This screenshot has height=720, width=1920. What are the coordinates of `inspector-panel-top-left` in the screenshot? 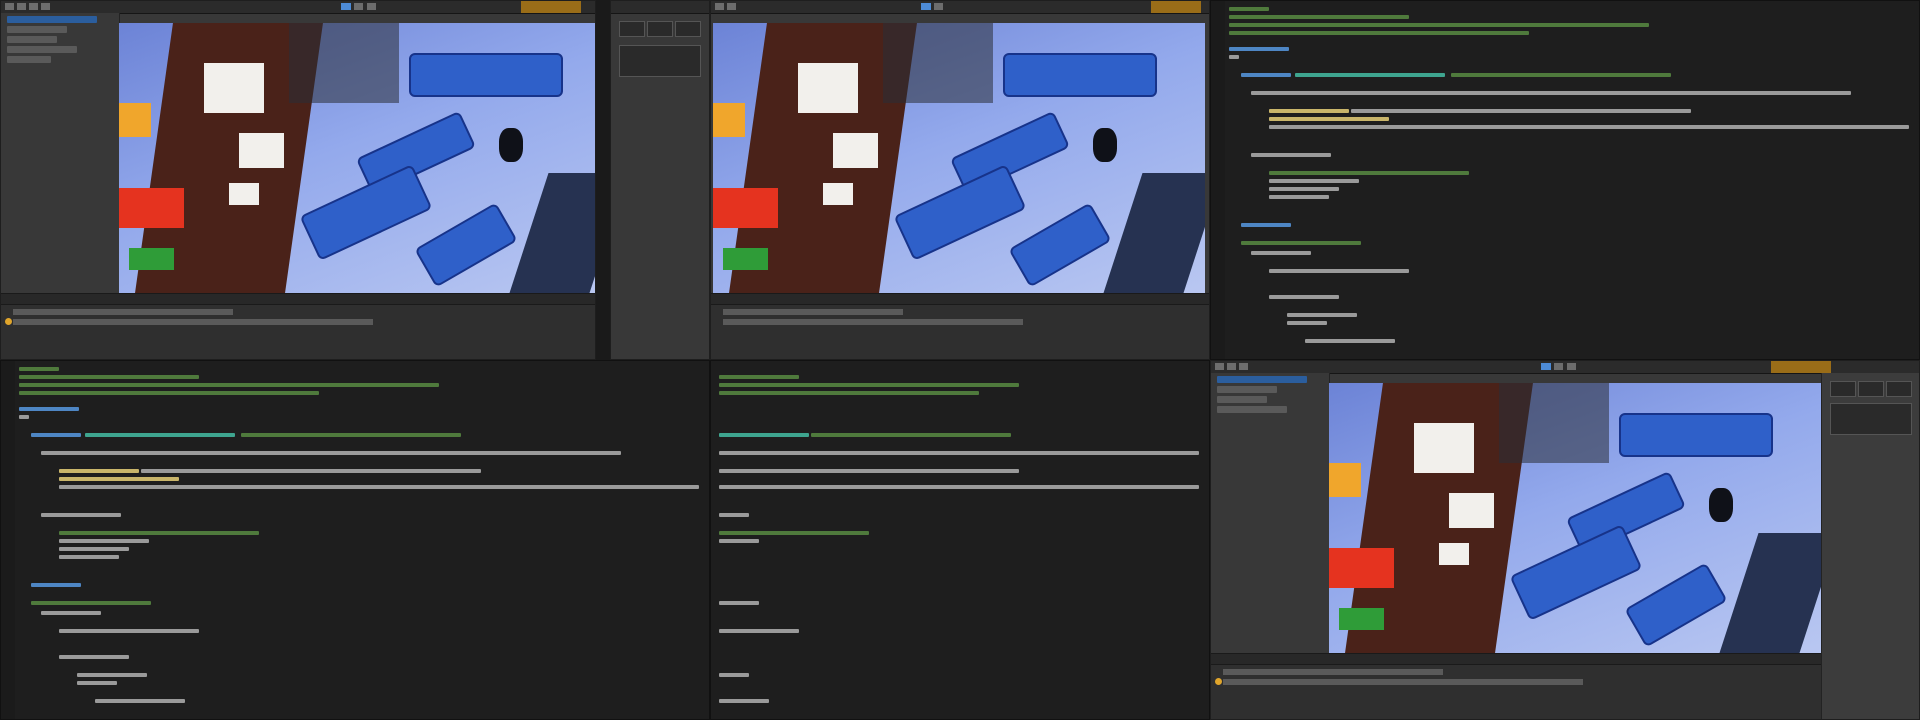 It's located at (660, 180).